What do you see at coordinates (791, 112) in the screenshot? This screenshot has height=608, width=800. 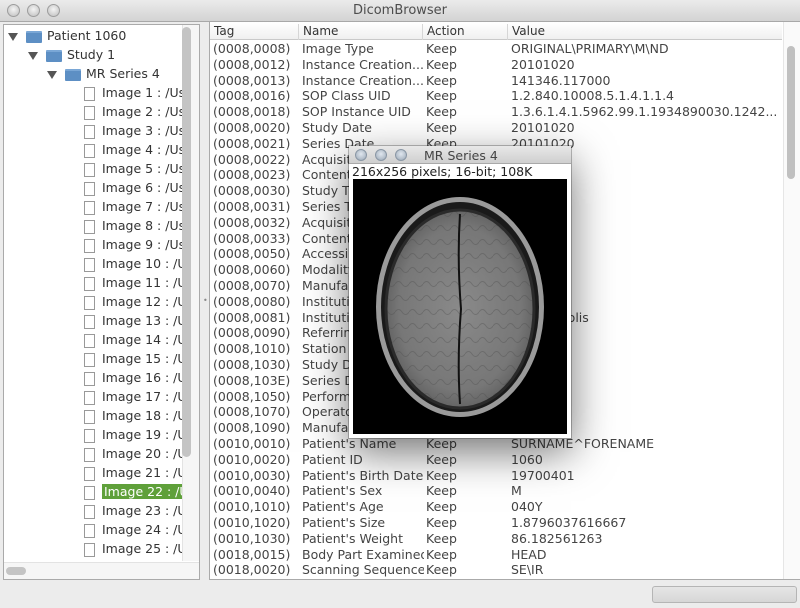 I see `table-vertical-scroll-thumb` at bounding box center [791, 112].